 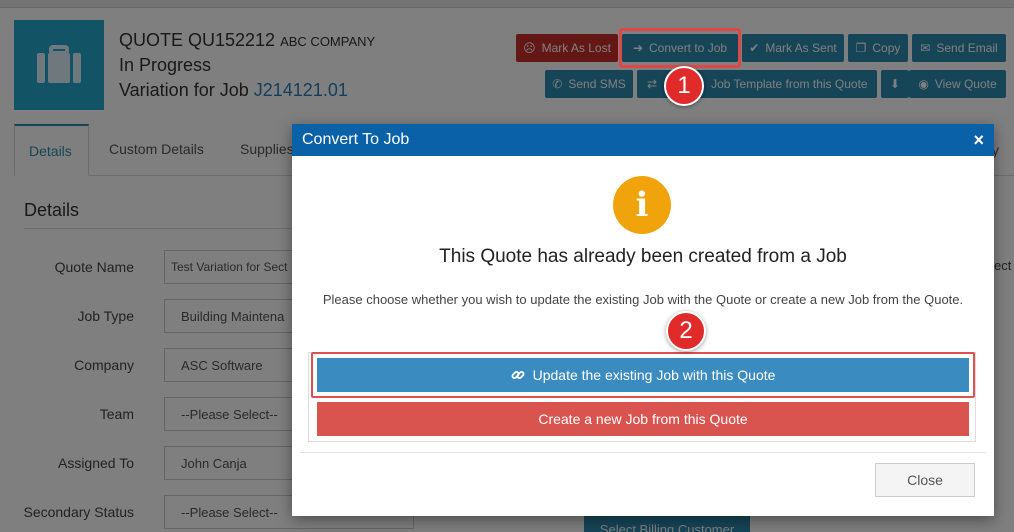 What do you see at coordinates (925, 480) in the screenshot?
I see `close-button: Close` at bounding box center [925, 480].